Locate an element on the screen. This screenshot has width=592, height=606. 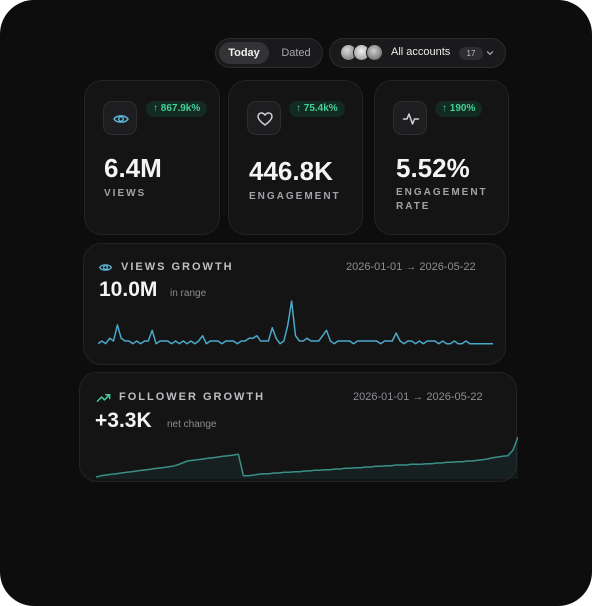
views-series-line is located at coordinates (295, 322).